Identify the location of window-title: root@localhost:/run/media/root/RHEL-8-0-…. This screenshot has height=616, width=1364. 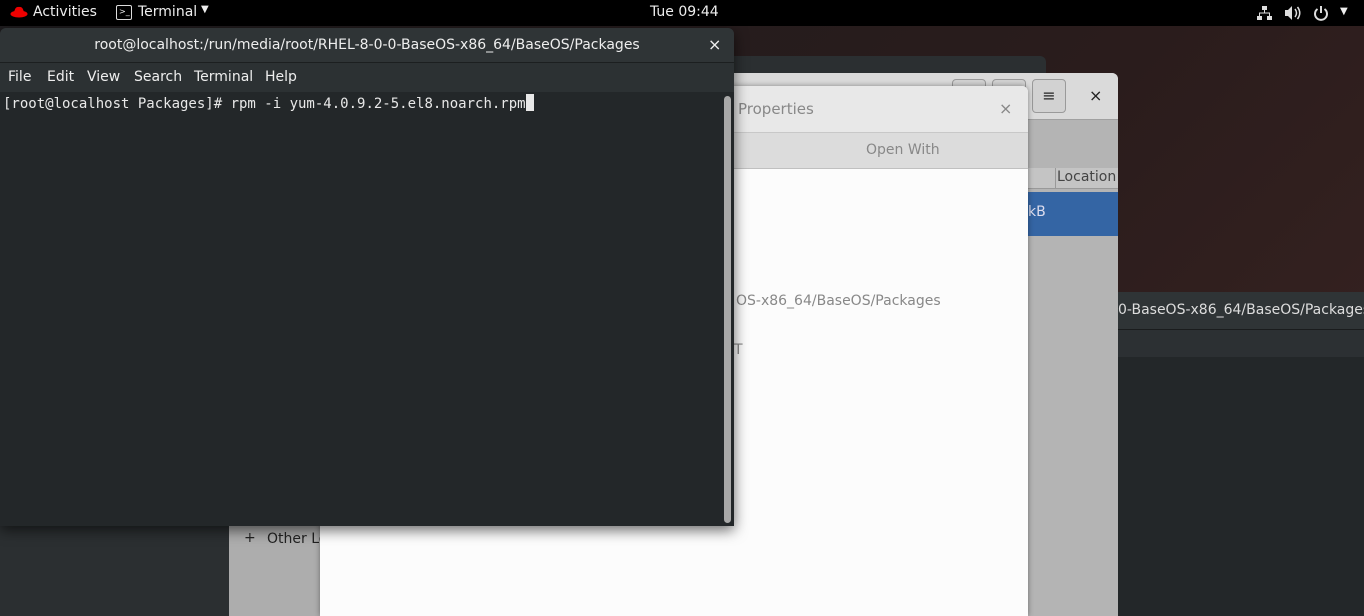
(367, 45).